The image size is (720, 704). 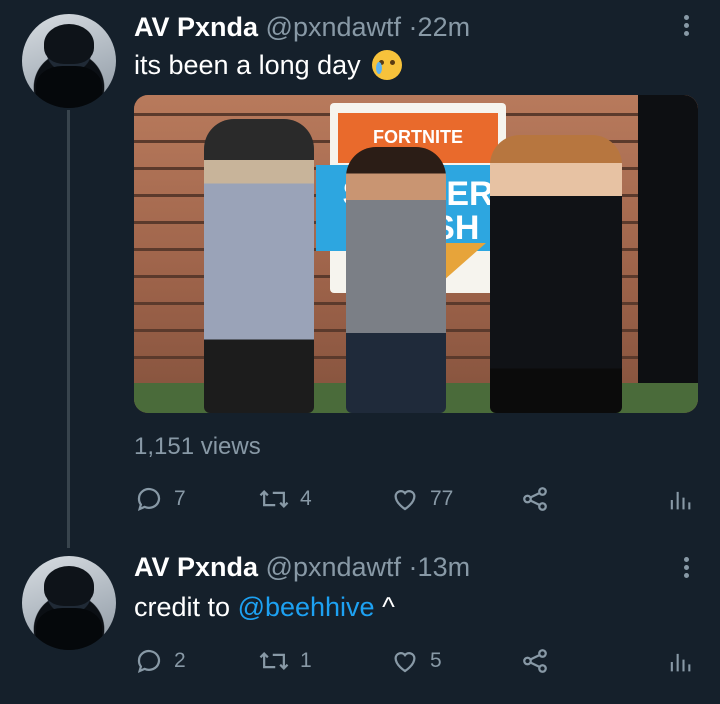 I want to click on tweet-actions: 2 1 5, so click(x=414, y=661).